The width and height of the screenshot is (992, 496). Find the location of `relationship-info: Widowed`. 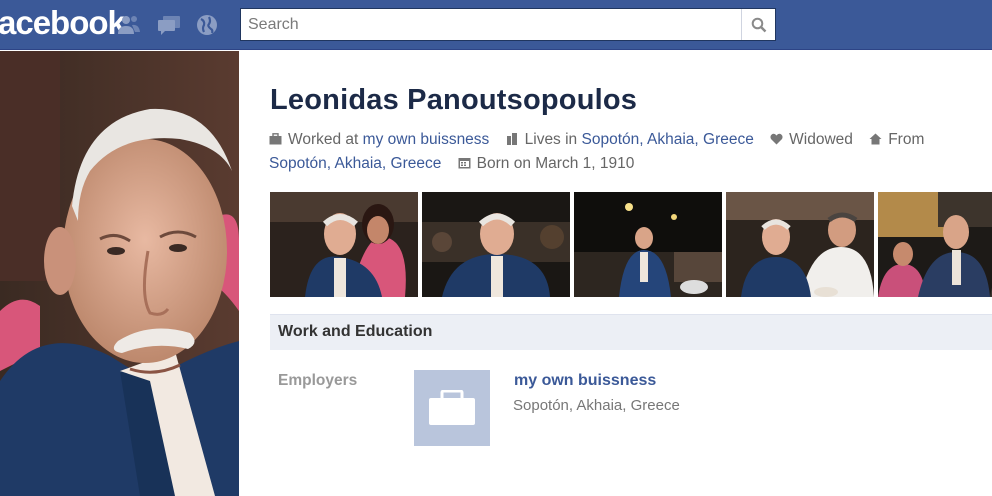

relationship-info: Widowed is located at coordinates (813, 139).